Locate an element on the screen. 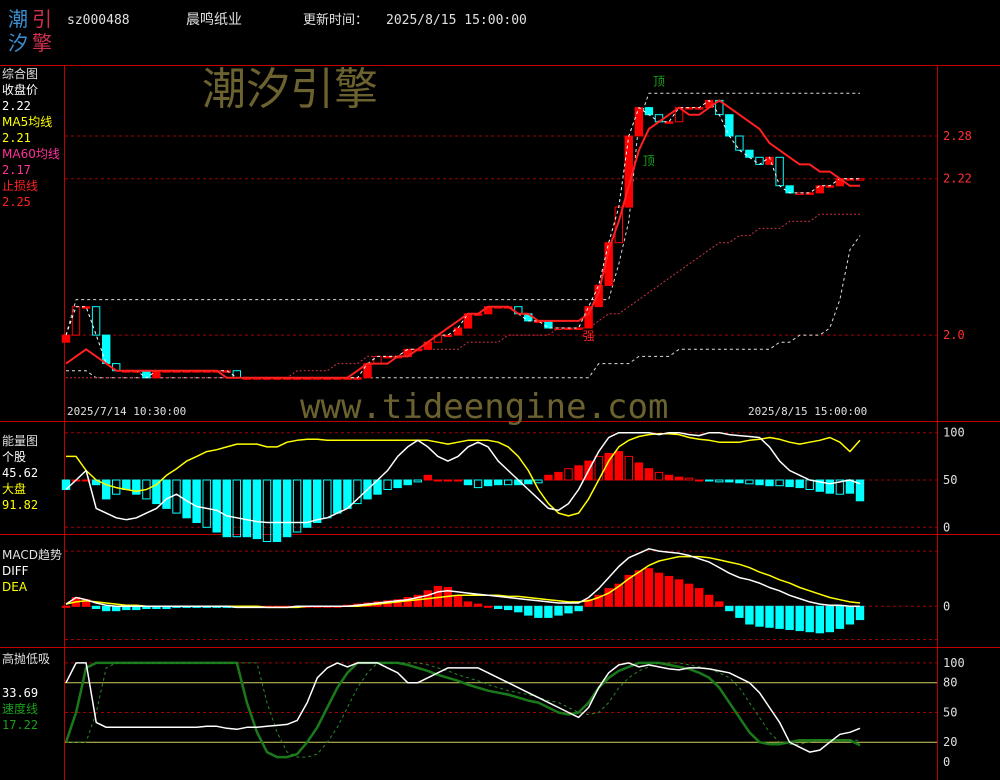  update-label: 更新时间： is located at coordinates (335, 20).